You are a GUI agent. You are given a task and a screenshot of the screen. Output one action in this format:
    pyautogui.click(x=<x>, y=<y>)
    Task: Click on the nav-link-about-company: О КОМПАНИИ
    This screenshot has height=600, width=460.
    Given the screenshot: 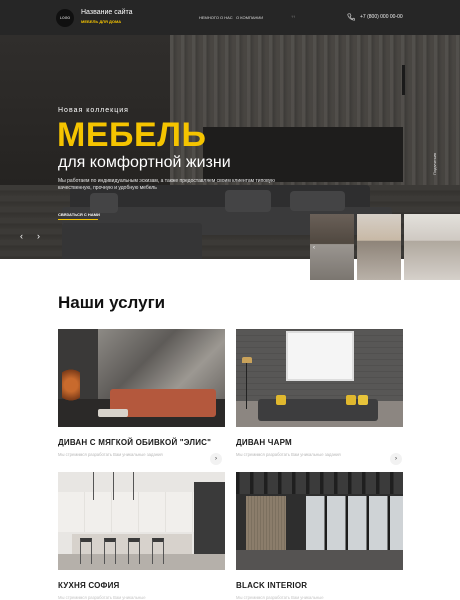 What is the action you would take?
    pyautogui.click(x=249, y=17)
    